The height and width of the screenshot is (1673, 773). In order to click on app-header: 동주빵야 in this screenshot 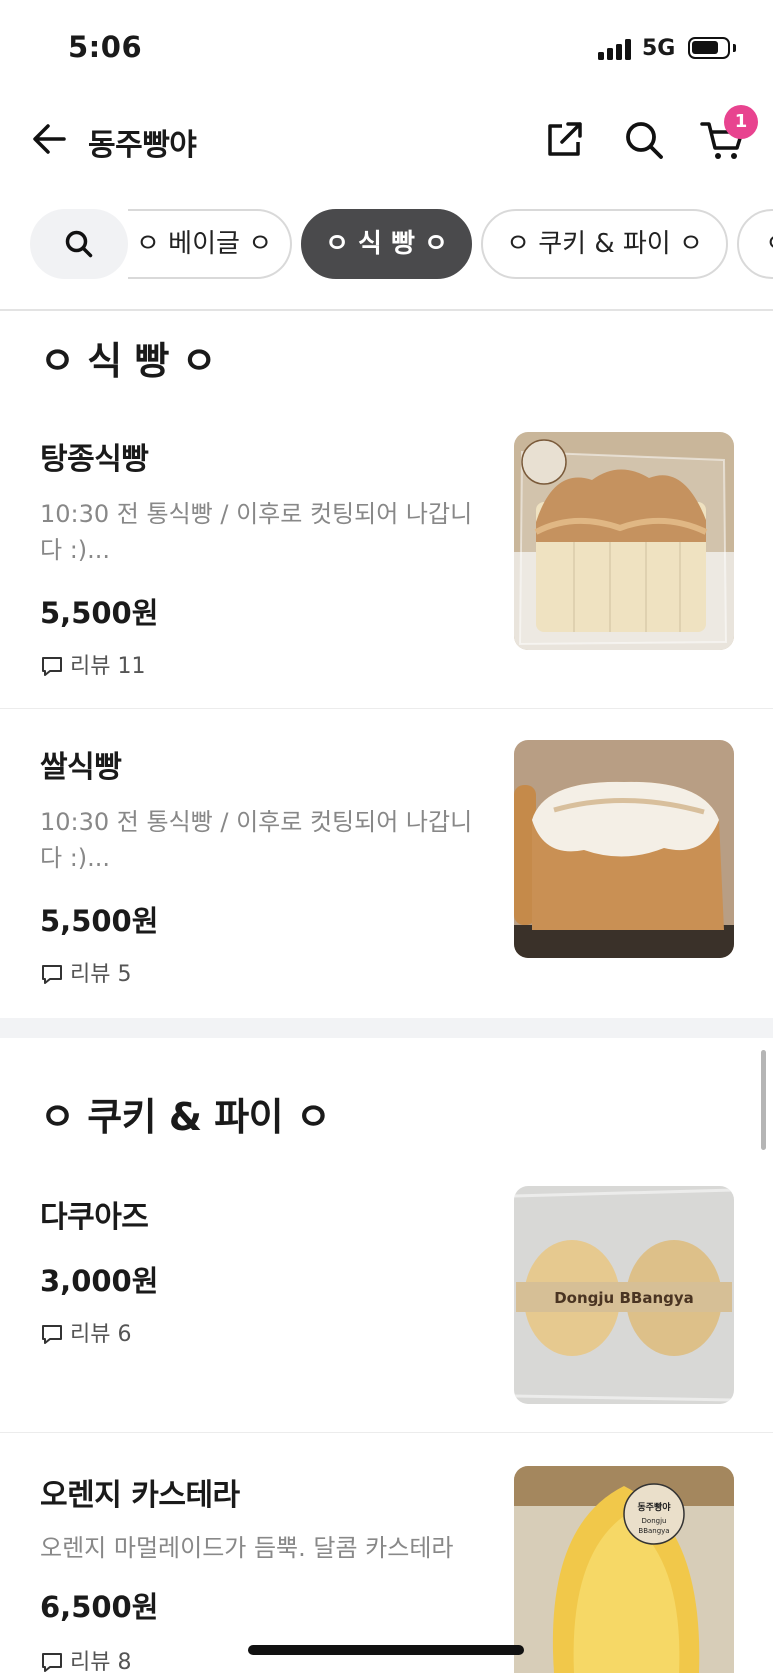, I will do `click(386, 140)`.